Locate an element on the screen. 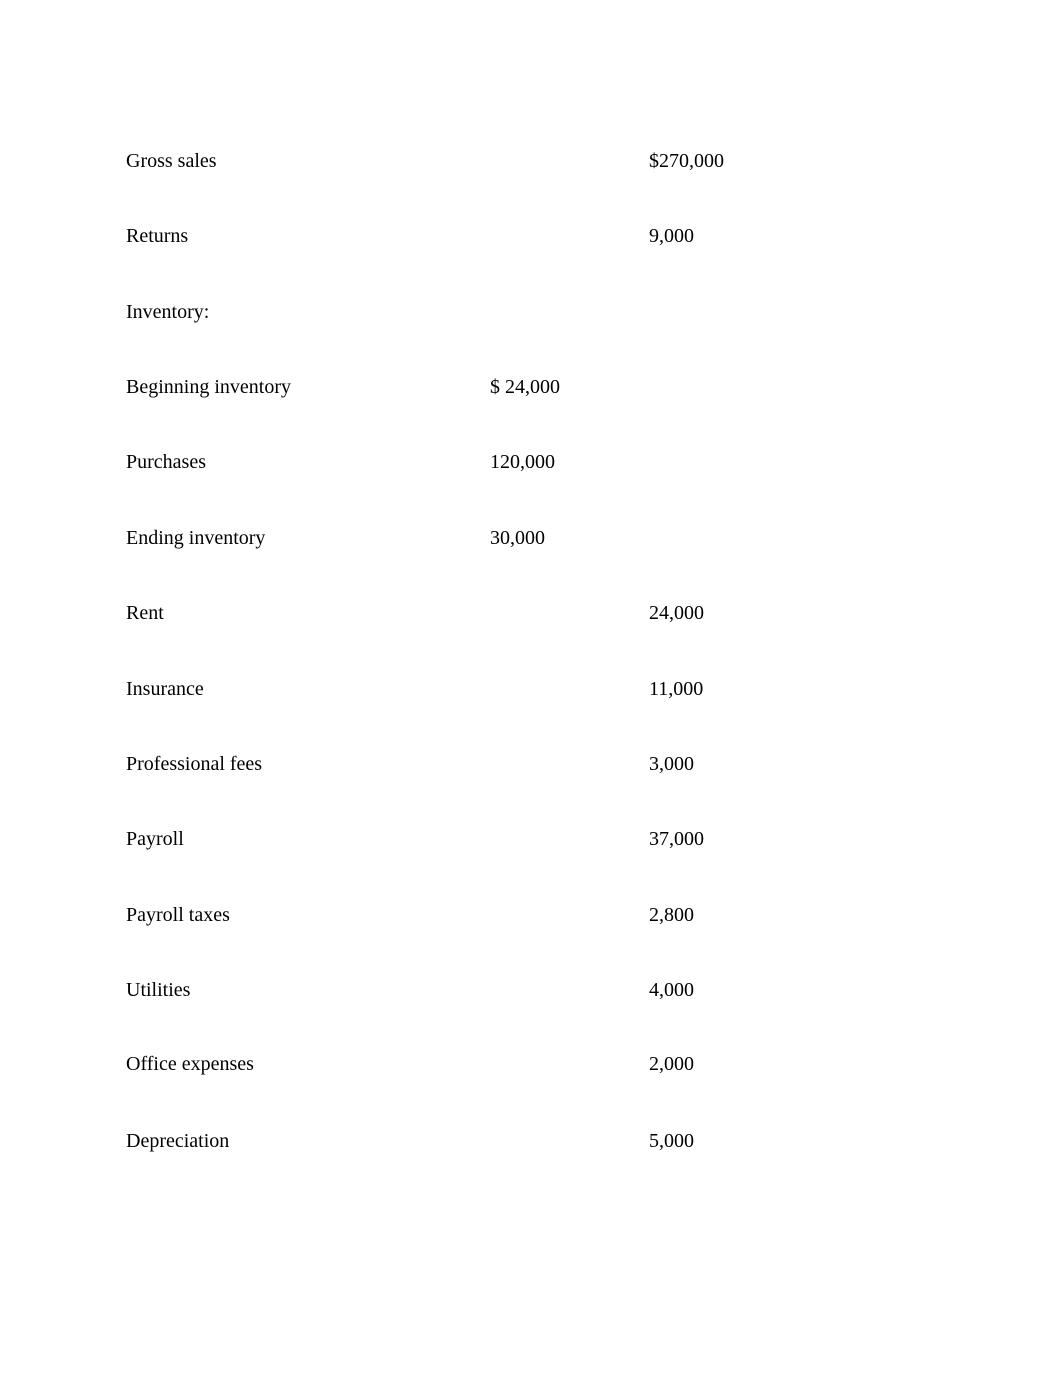 The image size is (1062, 1377). line-item-label: Rent is located at coordinates (145, 613).